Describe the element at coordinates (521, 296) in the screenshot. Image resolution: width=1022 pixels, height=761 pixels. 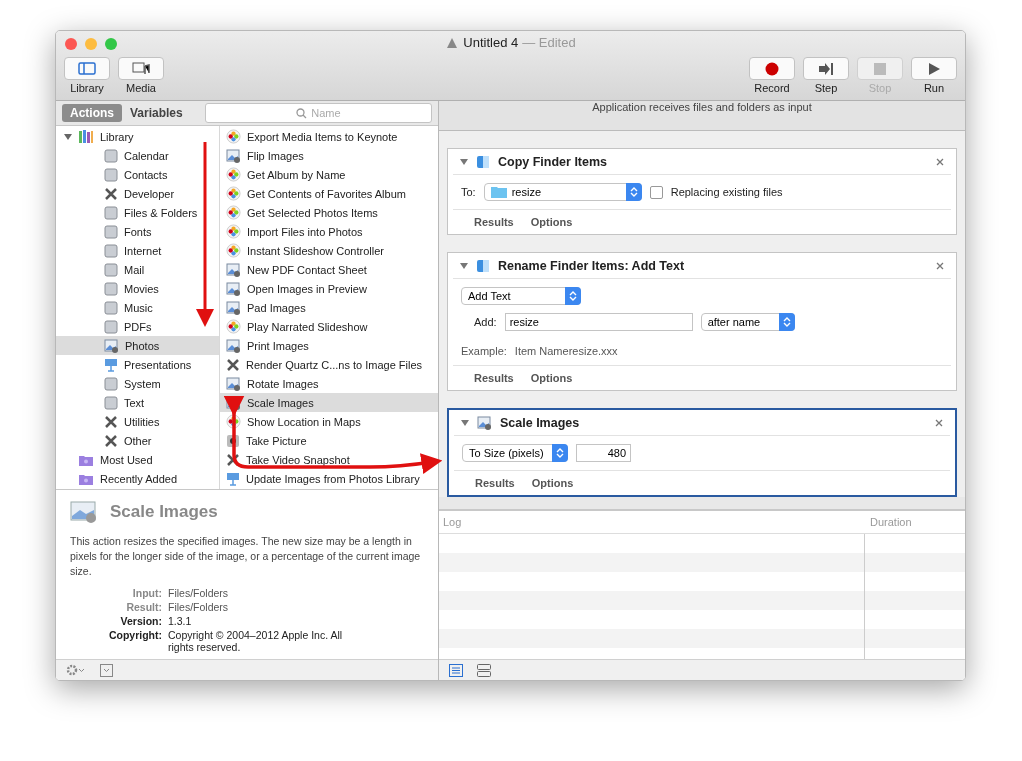
I see `mode-popup: Add Text` at that location.